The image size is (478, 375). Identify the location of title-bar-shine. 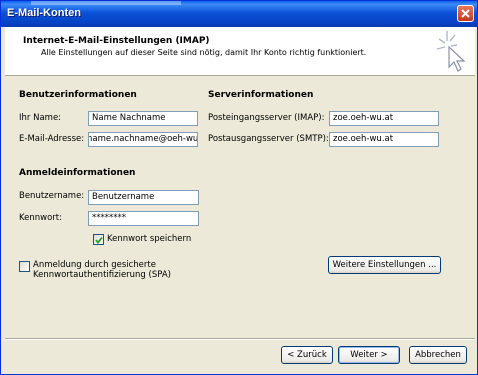
(106, 3).